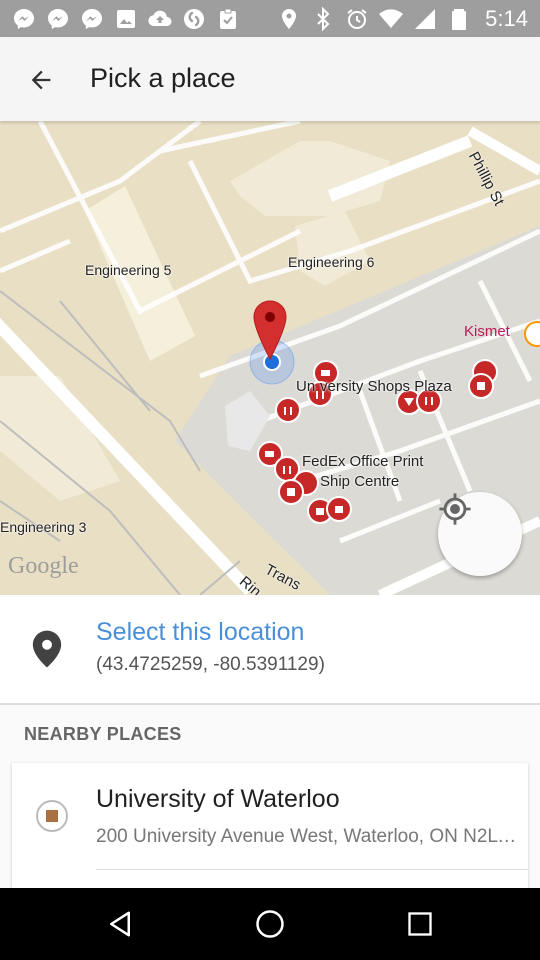 The width and height of the screenshot is (540, 960). I want to click on navigation-bar, so click(270, 924).